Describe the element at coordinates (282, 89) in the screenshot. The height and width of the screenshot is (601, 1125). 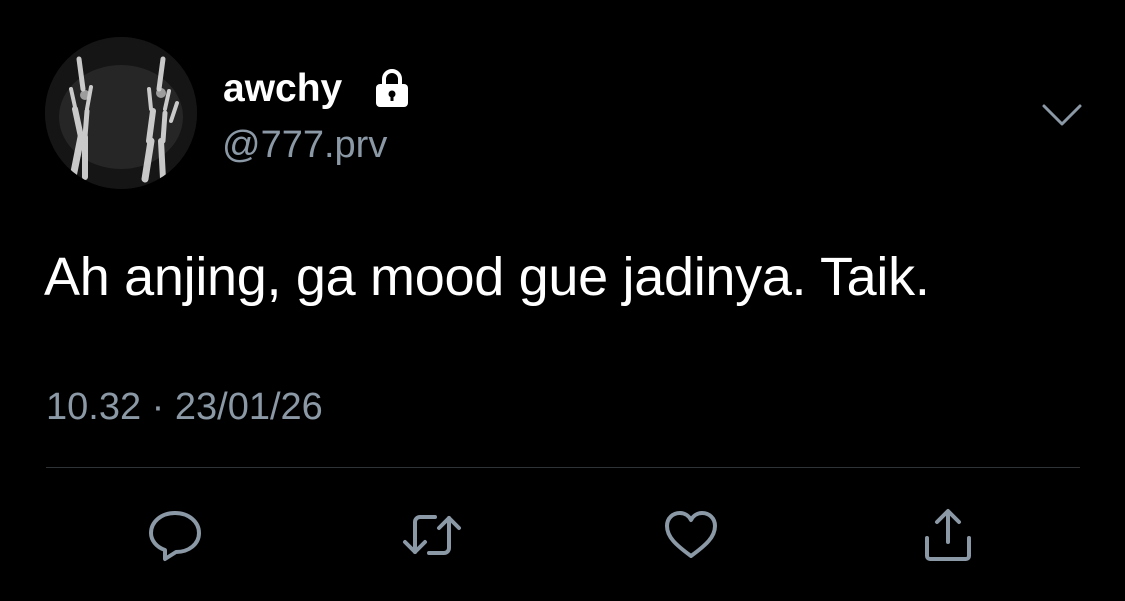
I see `display-name: awchy` at that location.